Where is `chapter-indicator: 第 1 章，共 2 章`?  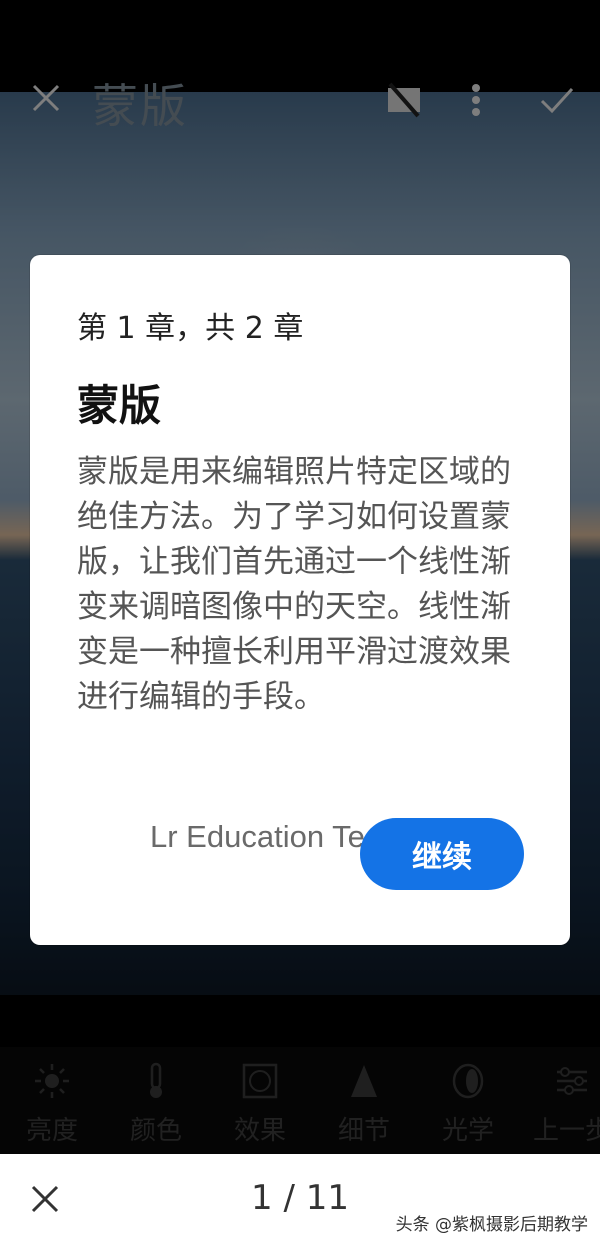 chapter-indicator: 第 1 章，共 2 章 is located at coordinates (190, 328).